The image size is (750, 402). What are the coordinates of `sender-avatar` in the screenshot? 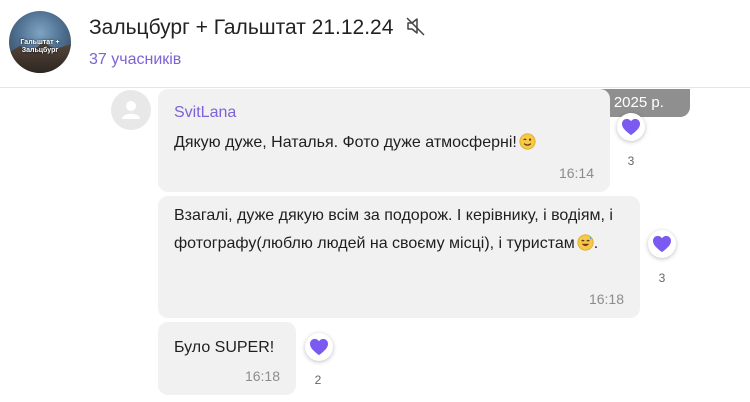 It's located at (131, 110).